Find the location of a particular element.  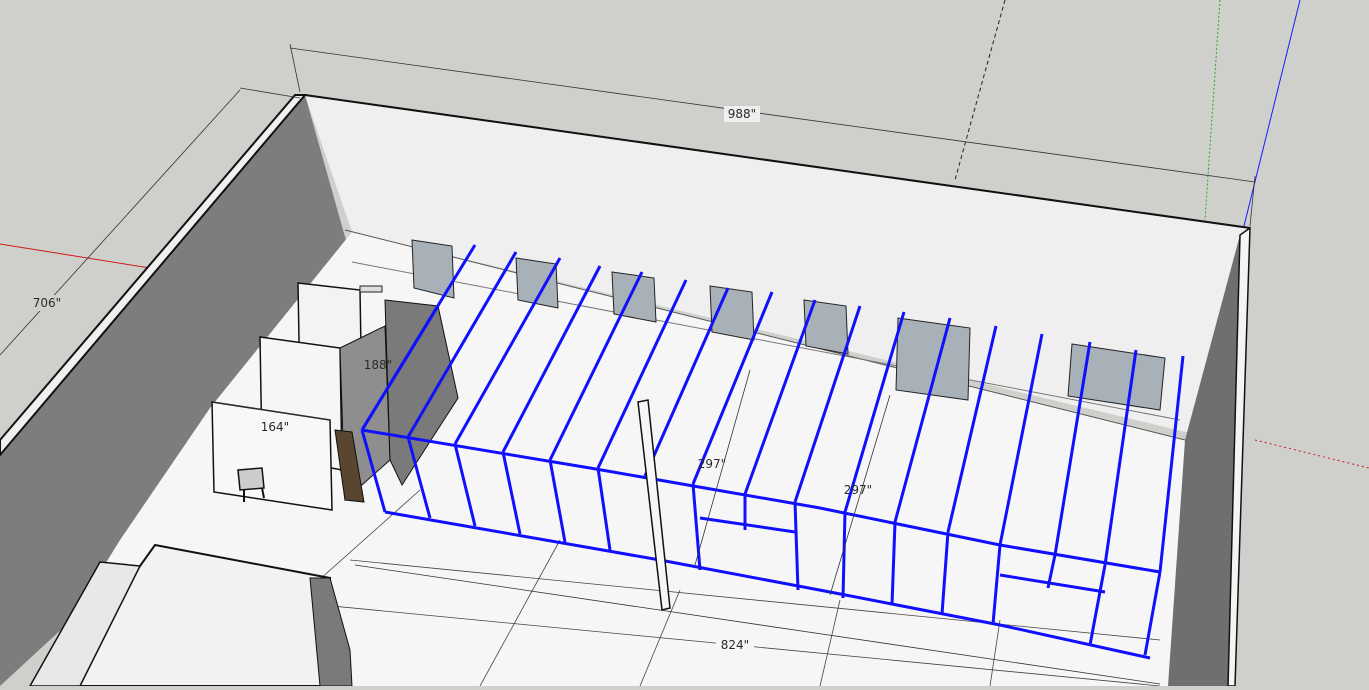

dimension-label-frame-b: 297" is located at coordinates (858, 490).